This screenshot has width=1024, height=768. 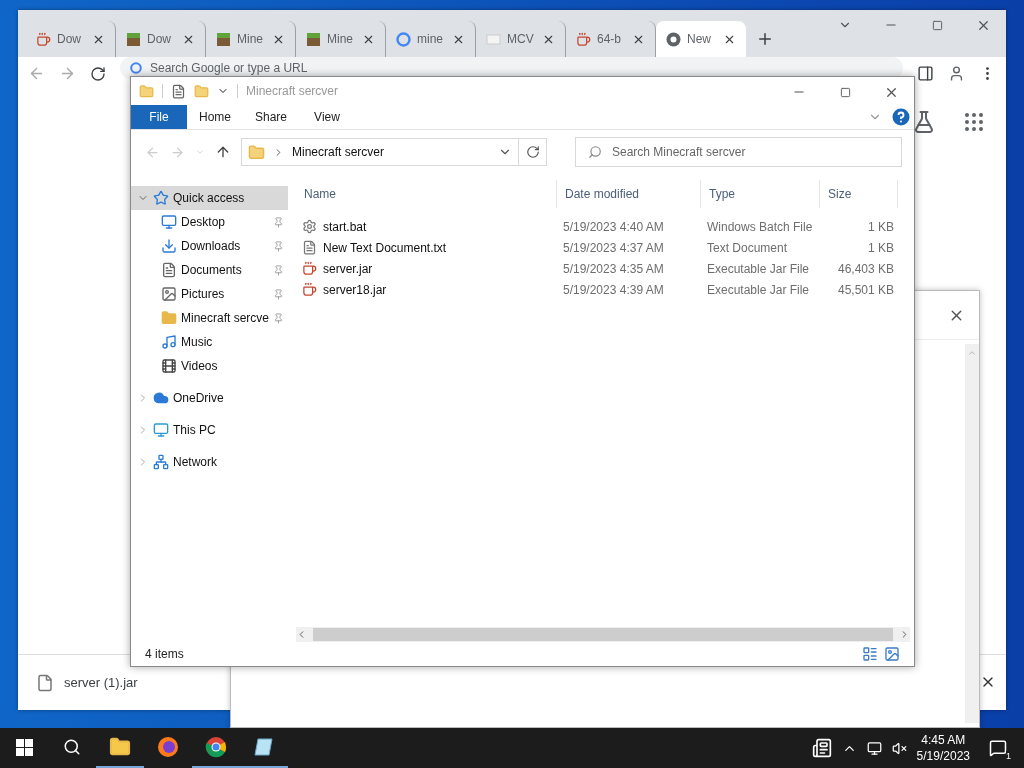 What do you see at coordinates (209, 270) in the screenshot?
I see `nav-item: Documents` at bounding box center [209, 270].